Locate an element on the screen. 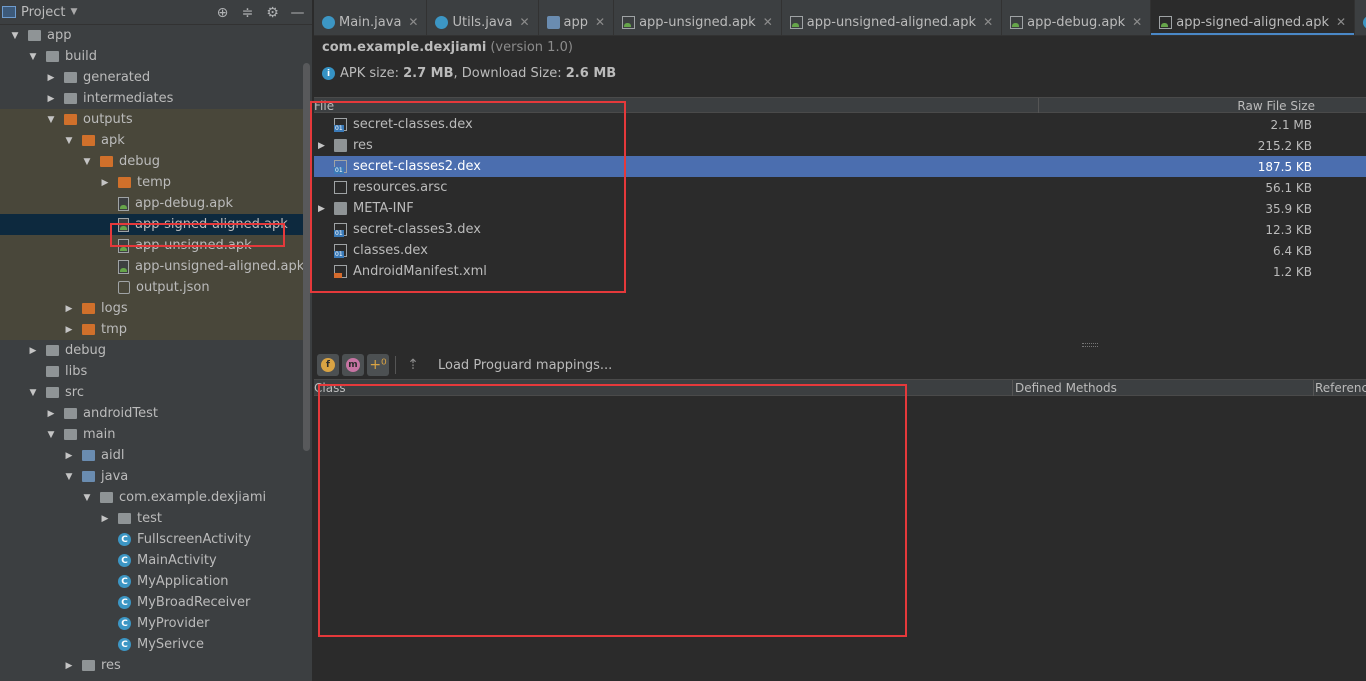 The height and width of the screenshot is (681, 1366). tree-item: ▼ com.example.dexjiami is located at coordinates (151, 497).